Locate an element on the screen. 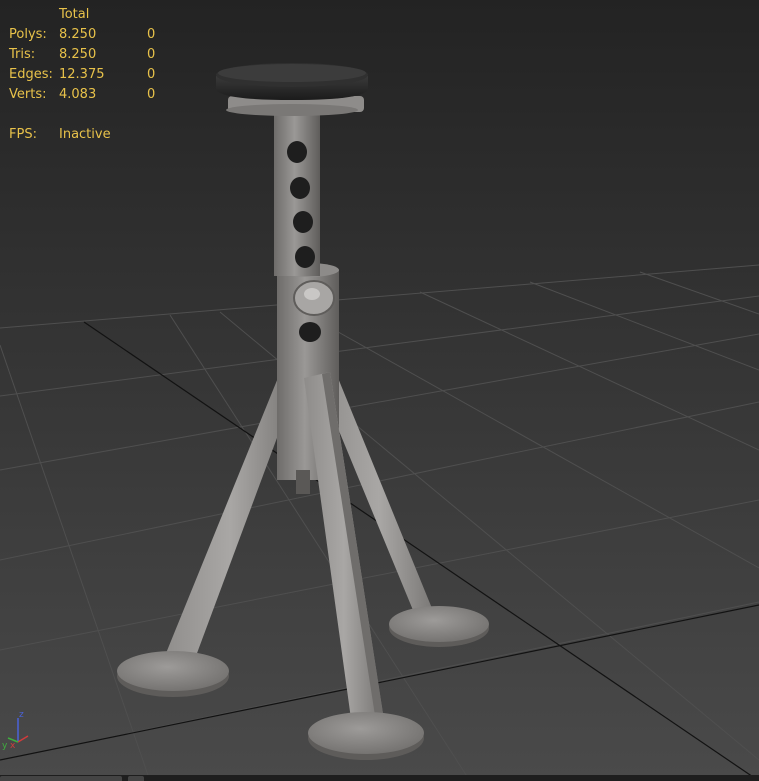 The image size is (759, 781). bottom-tab-strip is located at coordinates (379, 778).